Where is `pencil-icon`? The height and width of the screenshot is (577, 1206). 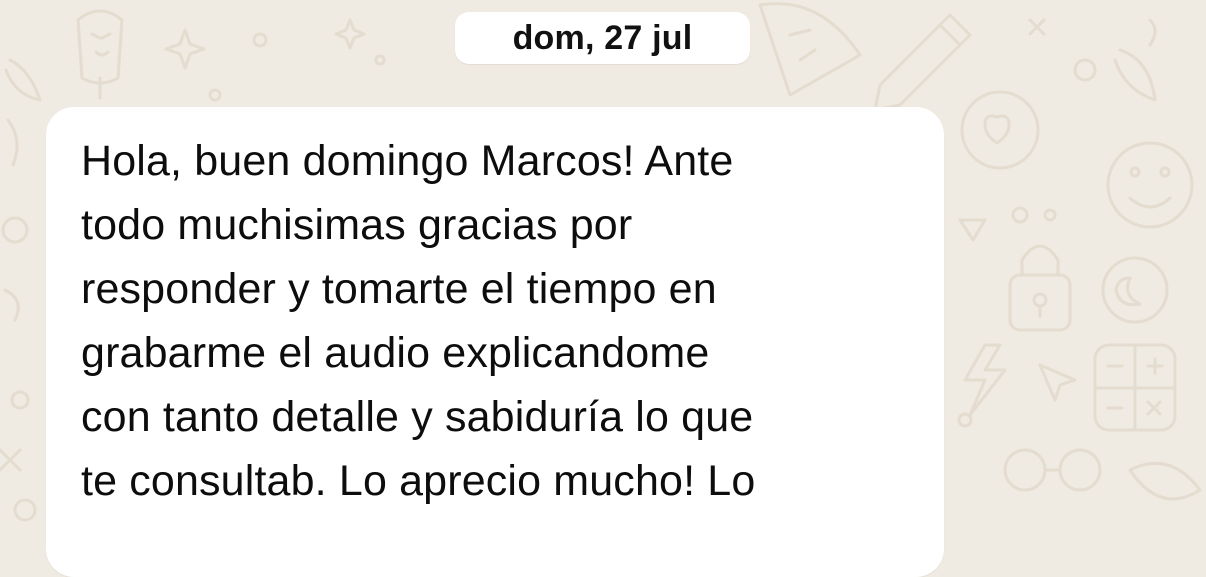
pencil-icon is located at coordinates (922, 62).